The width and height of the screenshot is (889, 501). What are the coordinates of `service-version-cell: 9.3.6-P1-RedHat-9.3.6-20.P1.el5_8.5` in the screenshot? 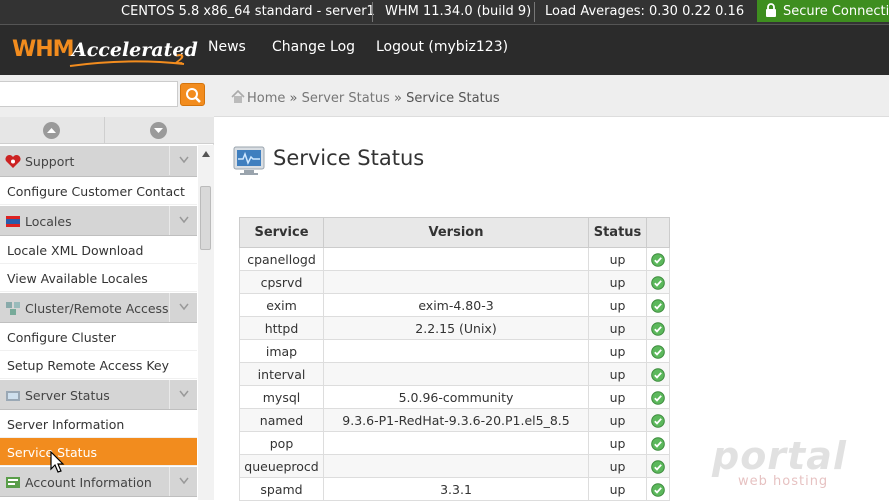 It's located at (456, 420).